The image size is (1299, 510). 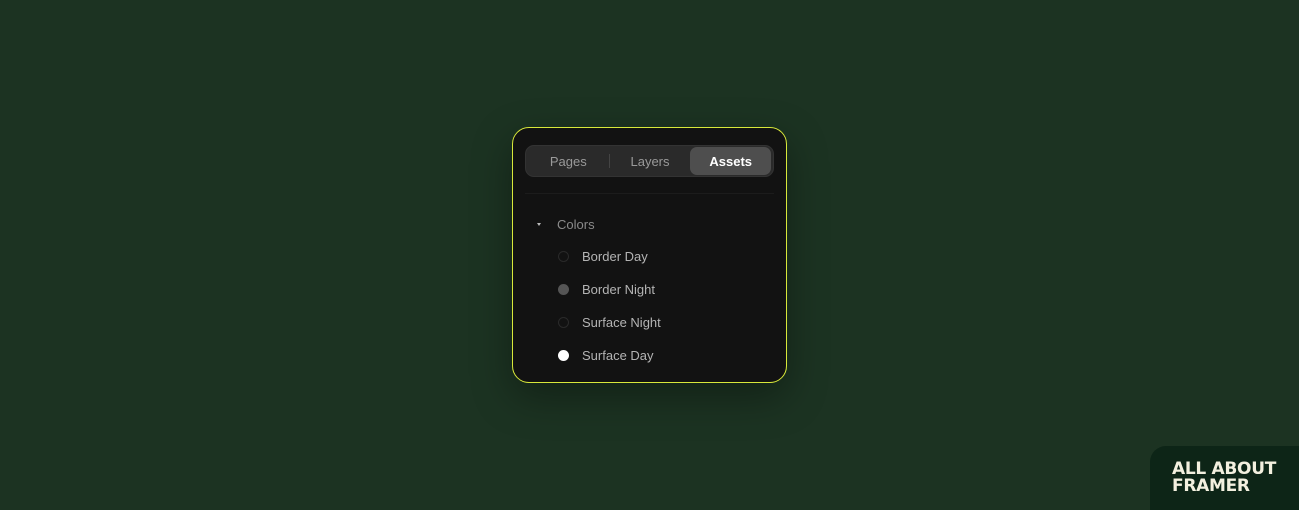 I want to click on color-item-label: Surface Day, so click(x=618, y=355).